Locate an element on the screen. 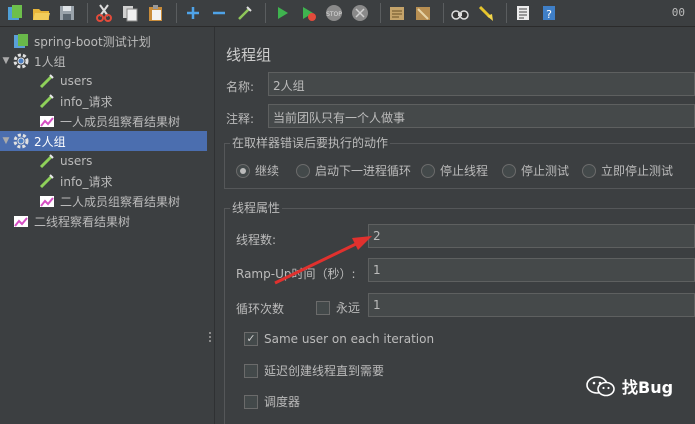 This screenshot has height=424, width=695. splitter-grip is located at coordinates (210, 338).